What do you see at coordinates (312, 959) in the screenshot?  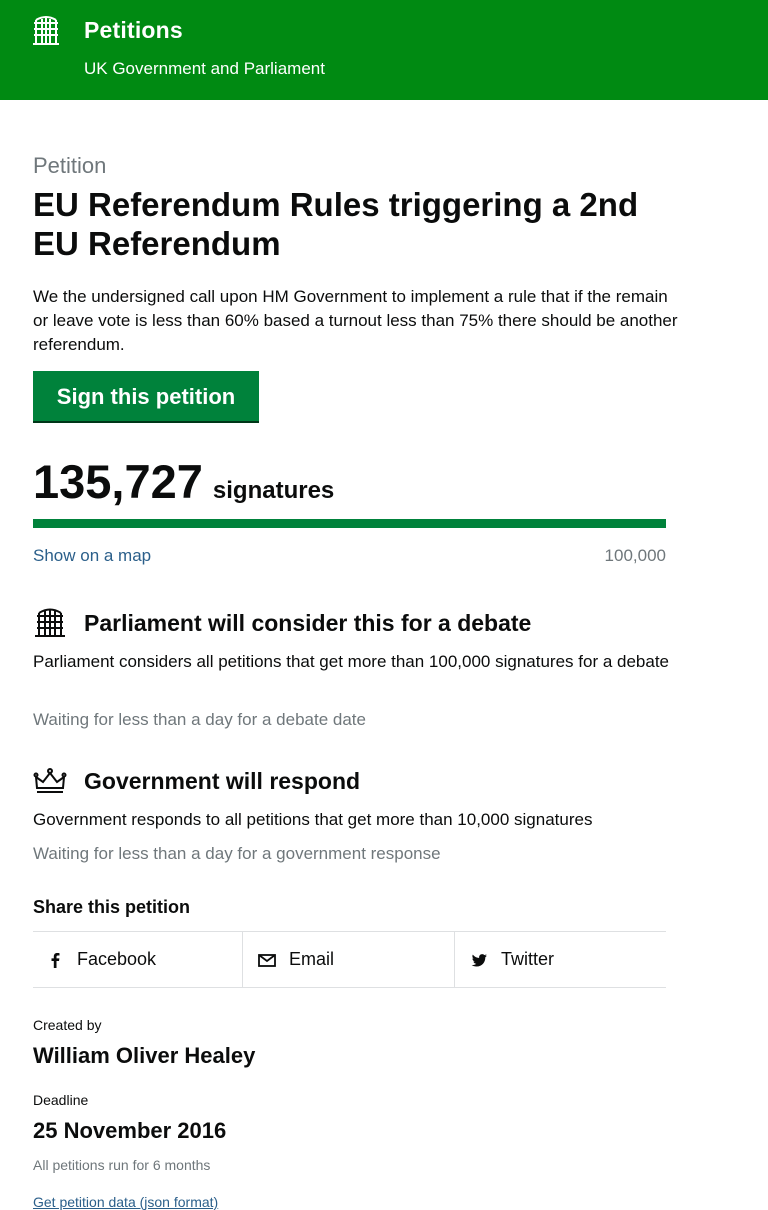 I see `share-email-label: Email` at bounding box center [312, 959].